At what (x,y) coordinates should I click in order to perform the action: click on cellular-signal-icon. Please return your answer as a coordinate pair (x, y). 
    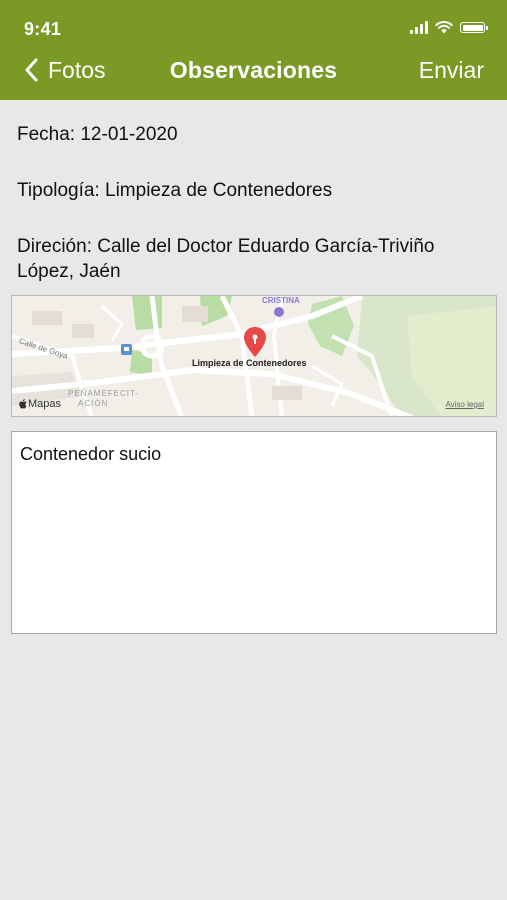
    Looking at the image, I should click on (419, 27).